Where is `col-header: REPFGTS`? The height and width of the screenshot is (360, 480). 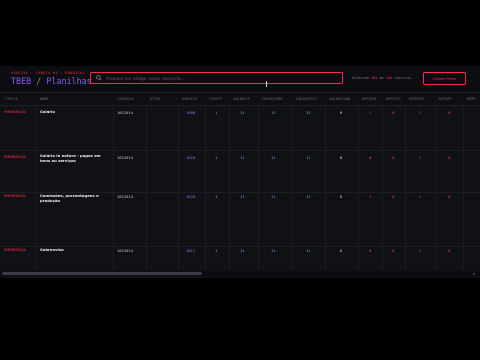 col-header: REPFGTS is located at coordinates (393, 99).